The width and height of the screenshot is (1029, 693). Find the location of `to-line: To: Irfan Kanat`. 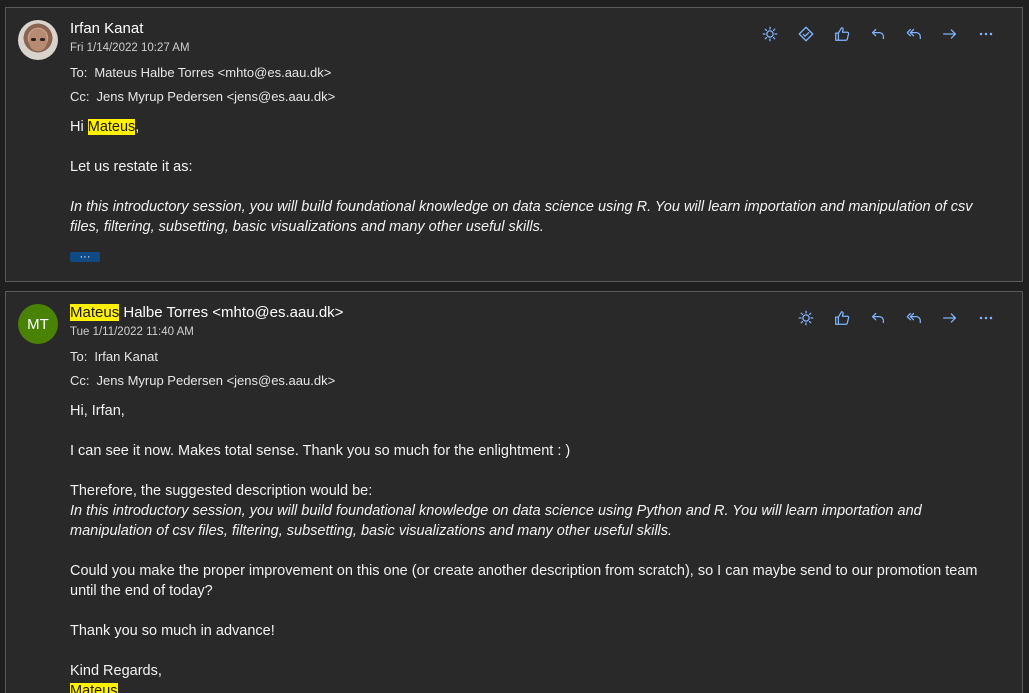

to-line: To: Irfan Kanat is located at coordinates (114, 356).